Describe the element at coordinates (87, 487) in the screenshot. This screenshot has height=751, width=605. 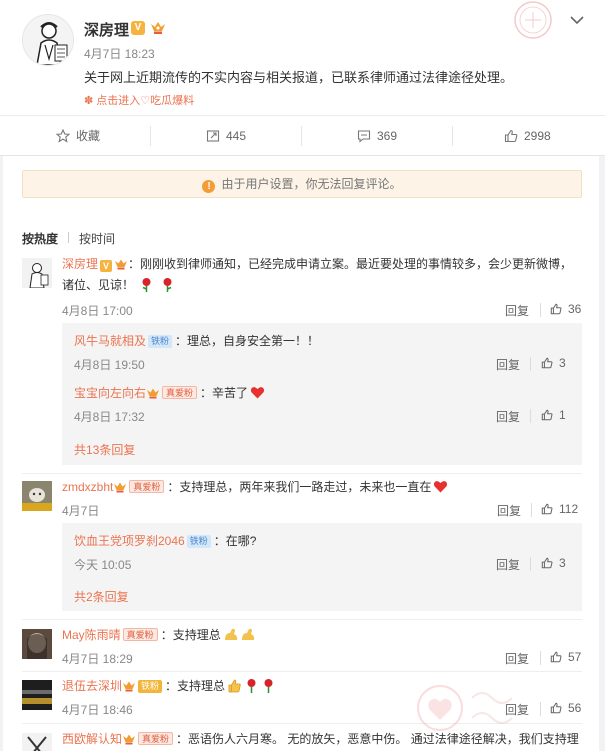
I see `comment-username: zmdxzbht` at that location.